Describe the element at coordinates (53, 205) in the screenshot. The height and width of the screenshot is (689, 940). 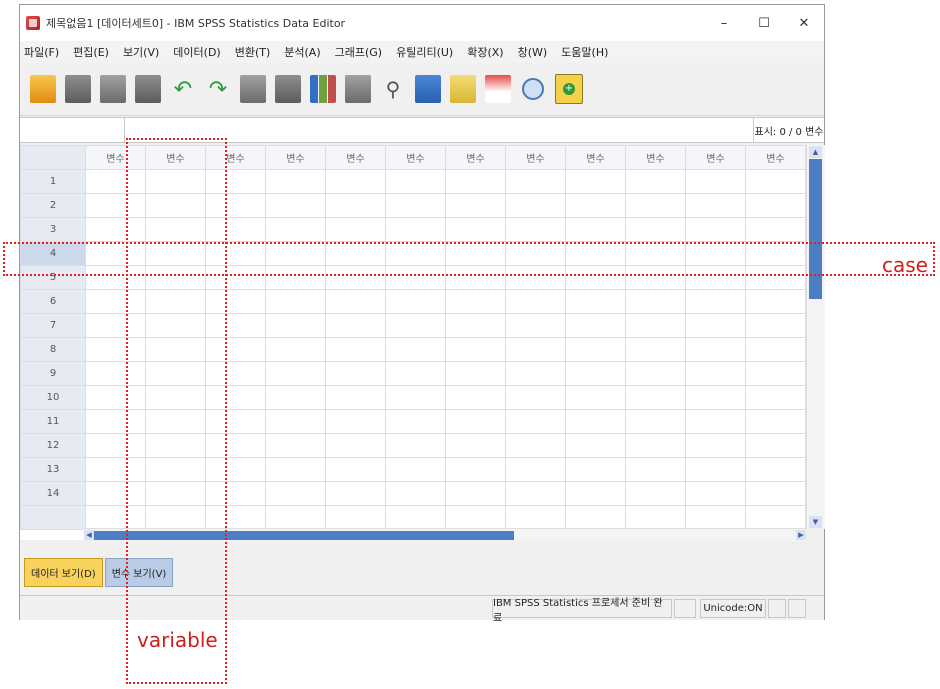
I see `case-row-header: 2` at that location.